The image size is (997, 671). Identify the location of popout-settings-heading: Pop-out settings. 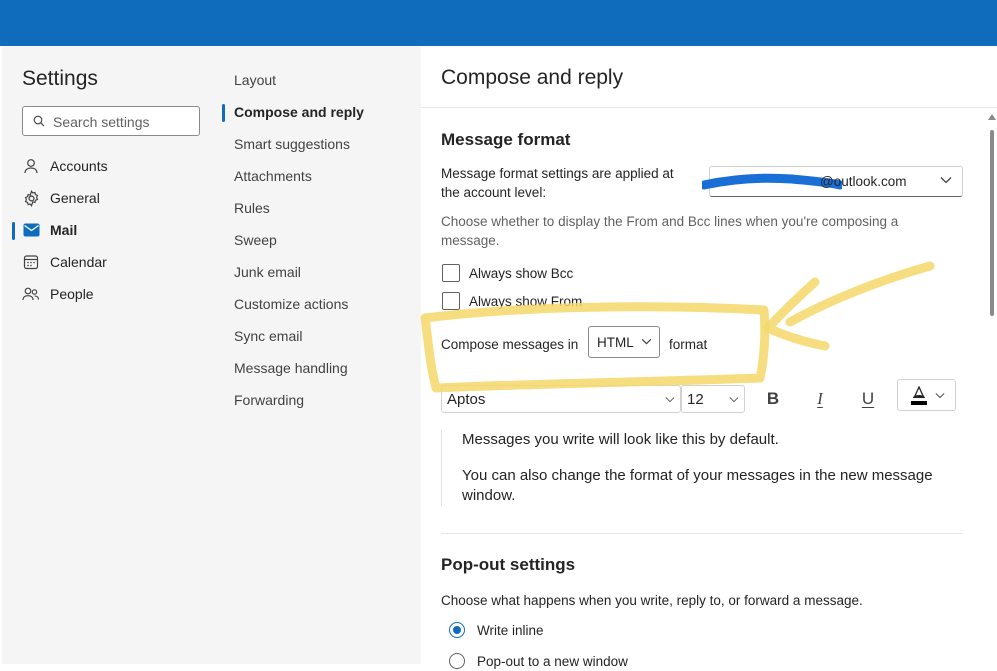
(508, 564).